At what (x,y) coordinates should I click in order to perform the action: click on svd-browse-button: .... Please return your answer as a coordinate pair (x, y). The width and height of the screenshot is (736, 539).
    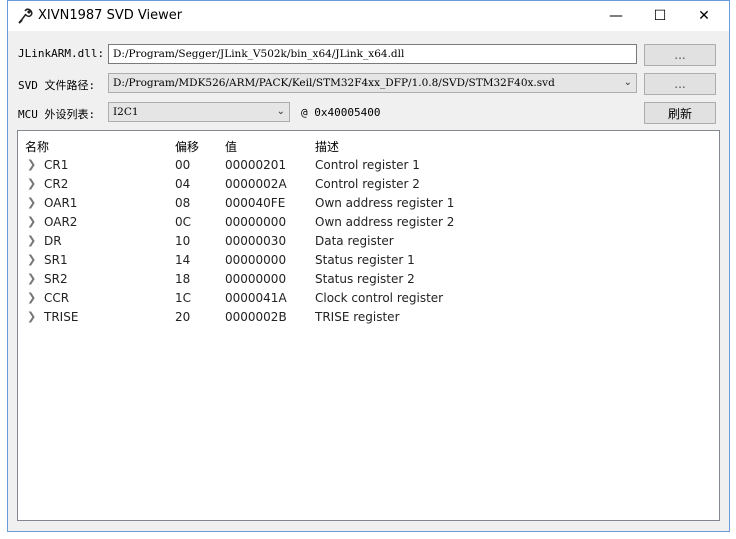
    Looking at the image, I should click on (680, 84).